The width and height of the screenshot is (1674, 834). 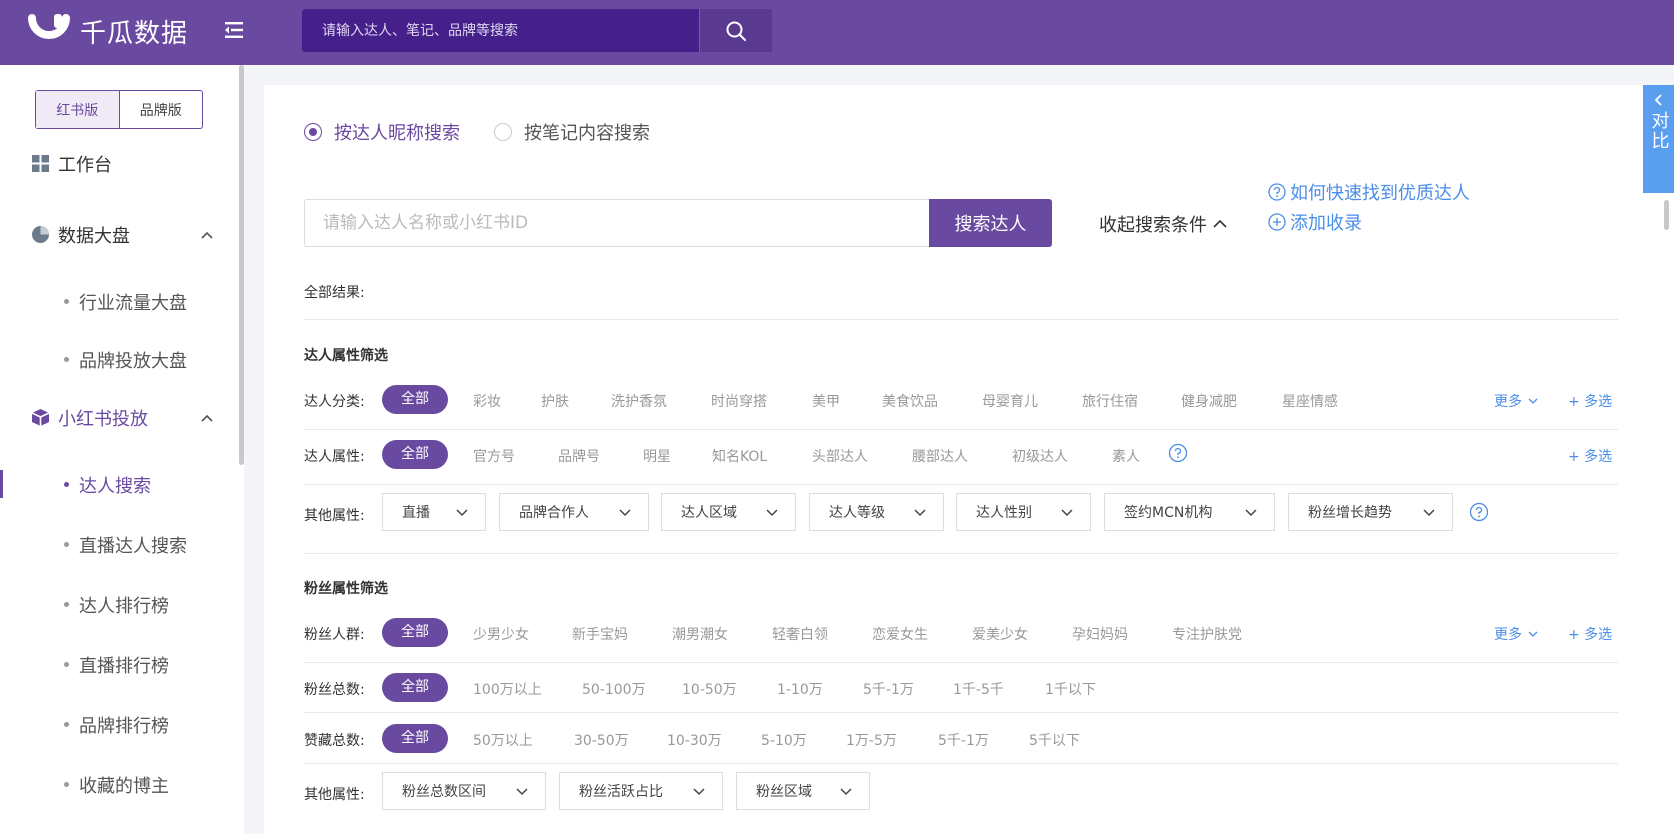 What do you see at coordinates (728, 512) in the screenshot?
I see `dropdown-kol-region: 达人区域` at bounding box center [728, 512].